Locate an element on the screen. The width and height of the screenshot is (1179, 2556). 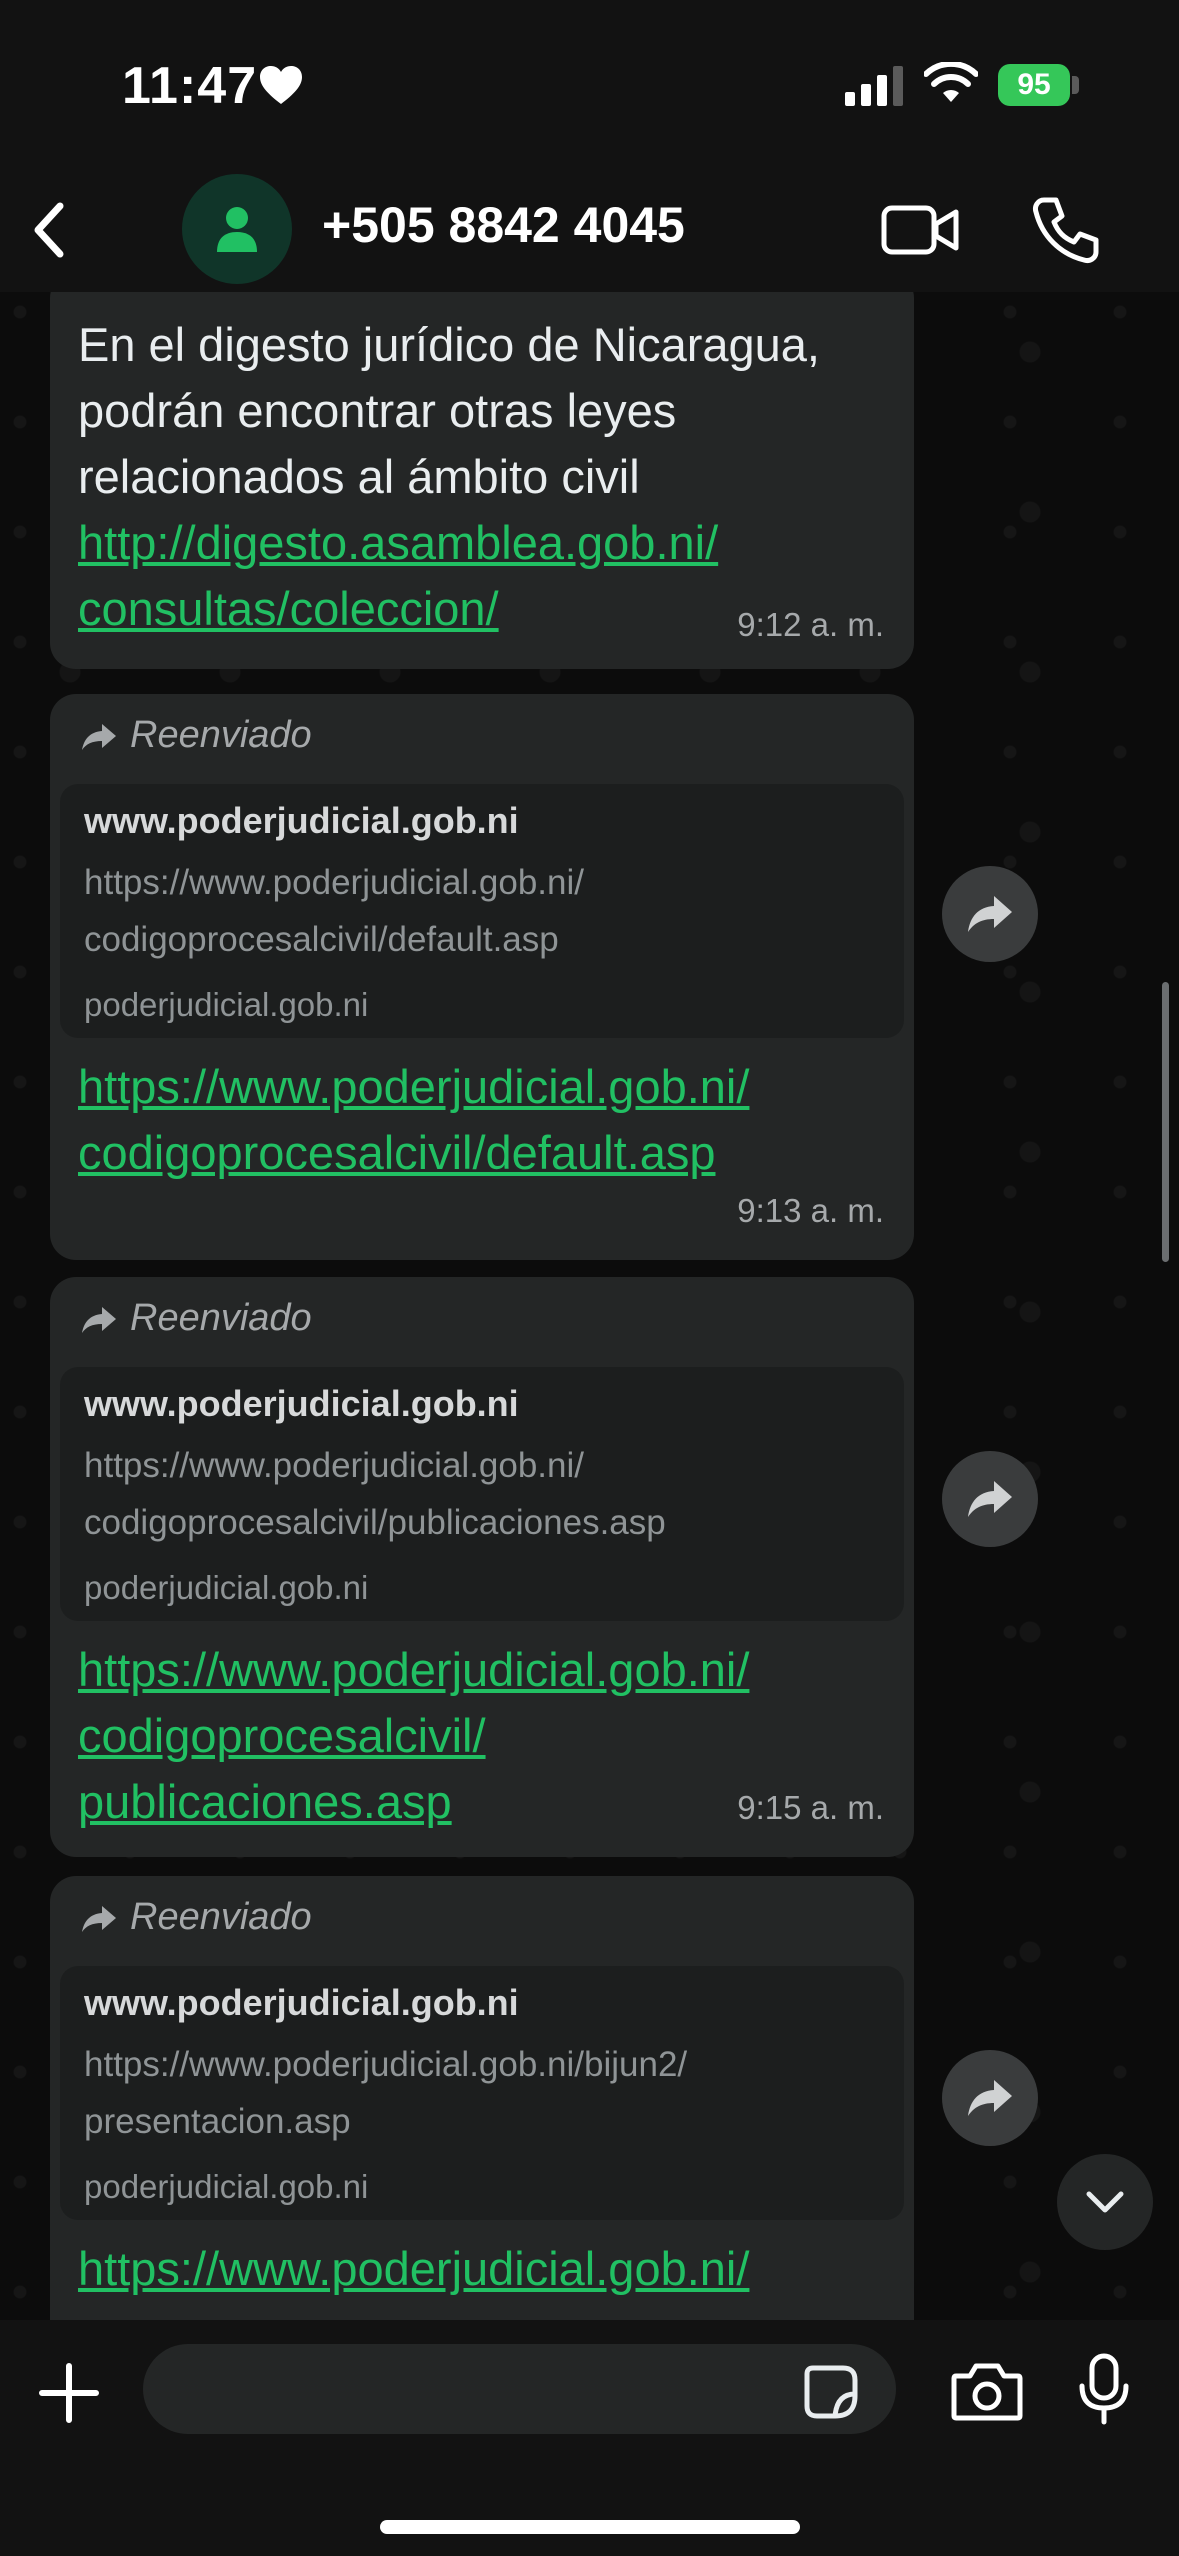
message-time: 9:15 a. m. is located at coordinates (810, 1807).